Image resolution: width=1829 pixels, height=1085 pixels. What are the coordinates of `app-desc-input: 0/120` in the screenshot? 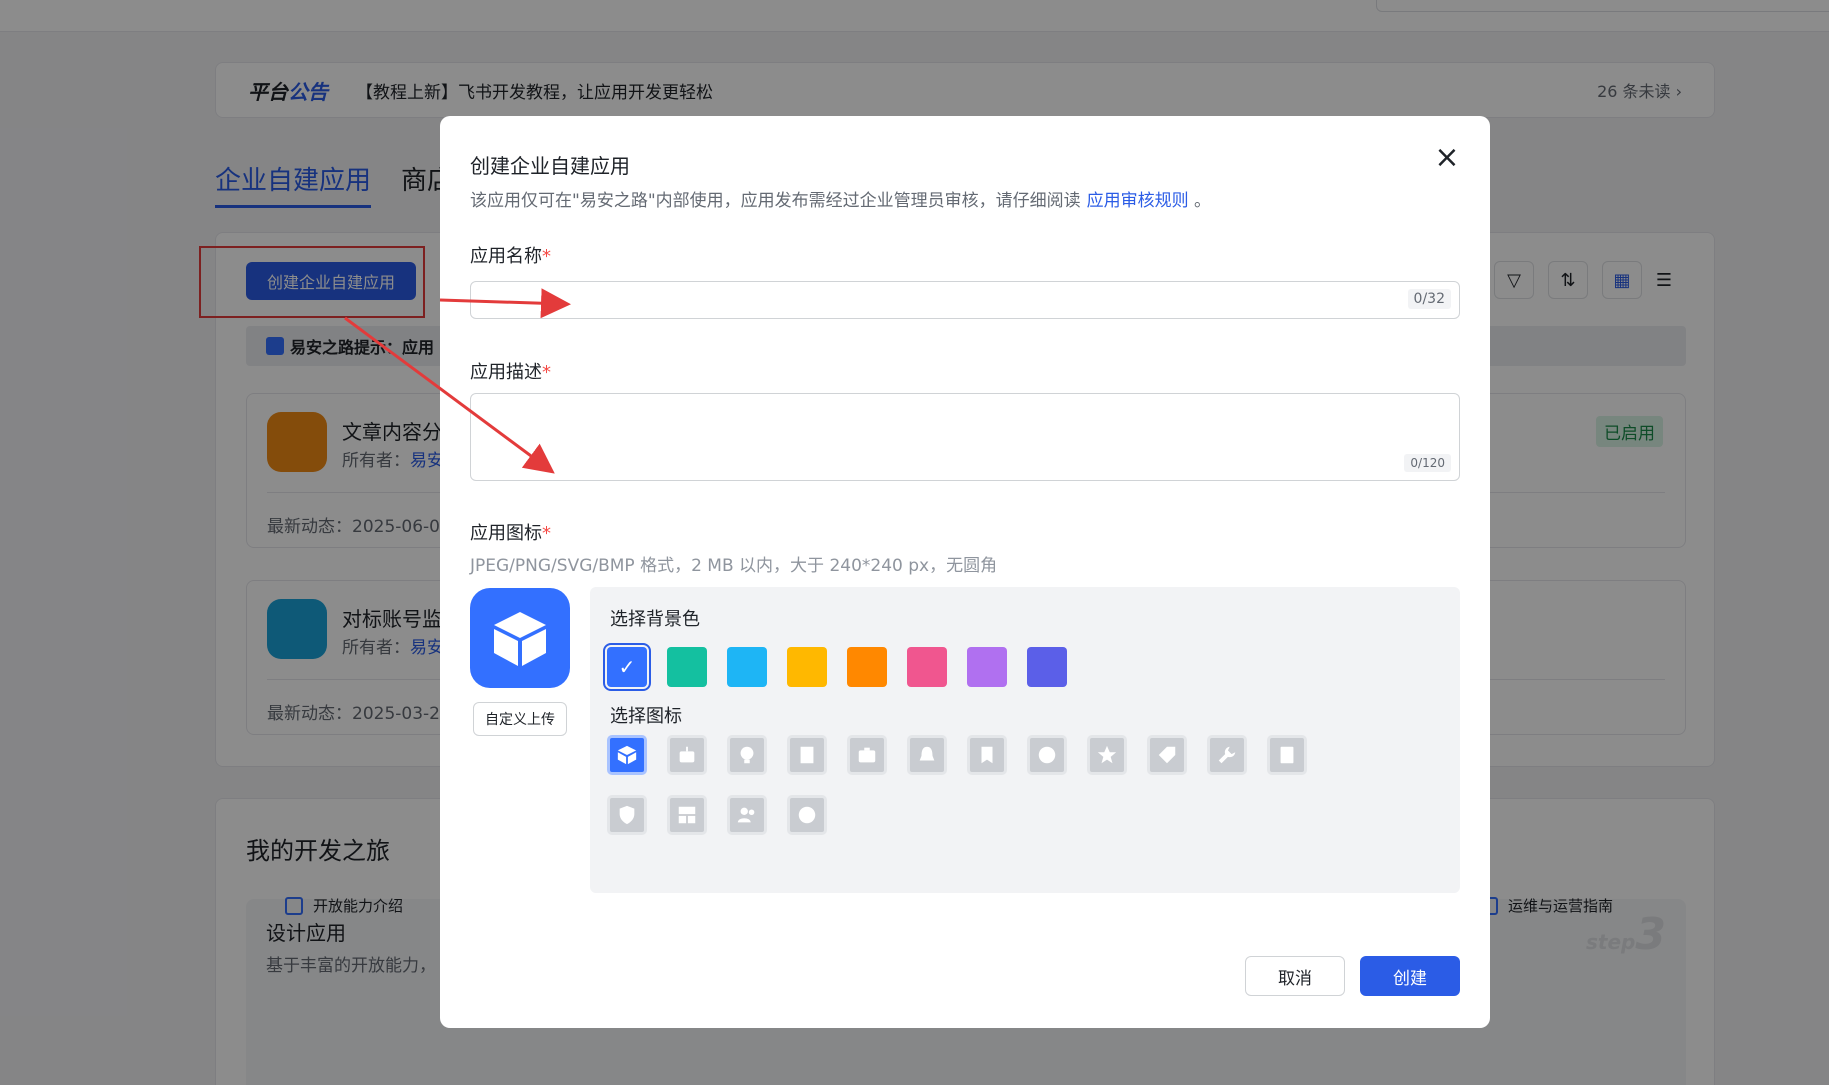 It's located at (965, 437).